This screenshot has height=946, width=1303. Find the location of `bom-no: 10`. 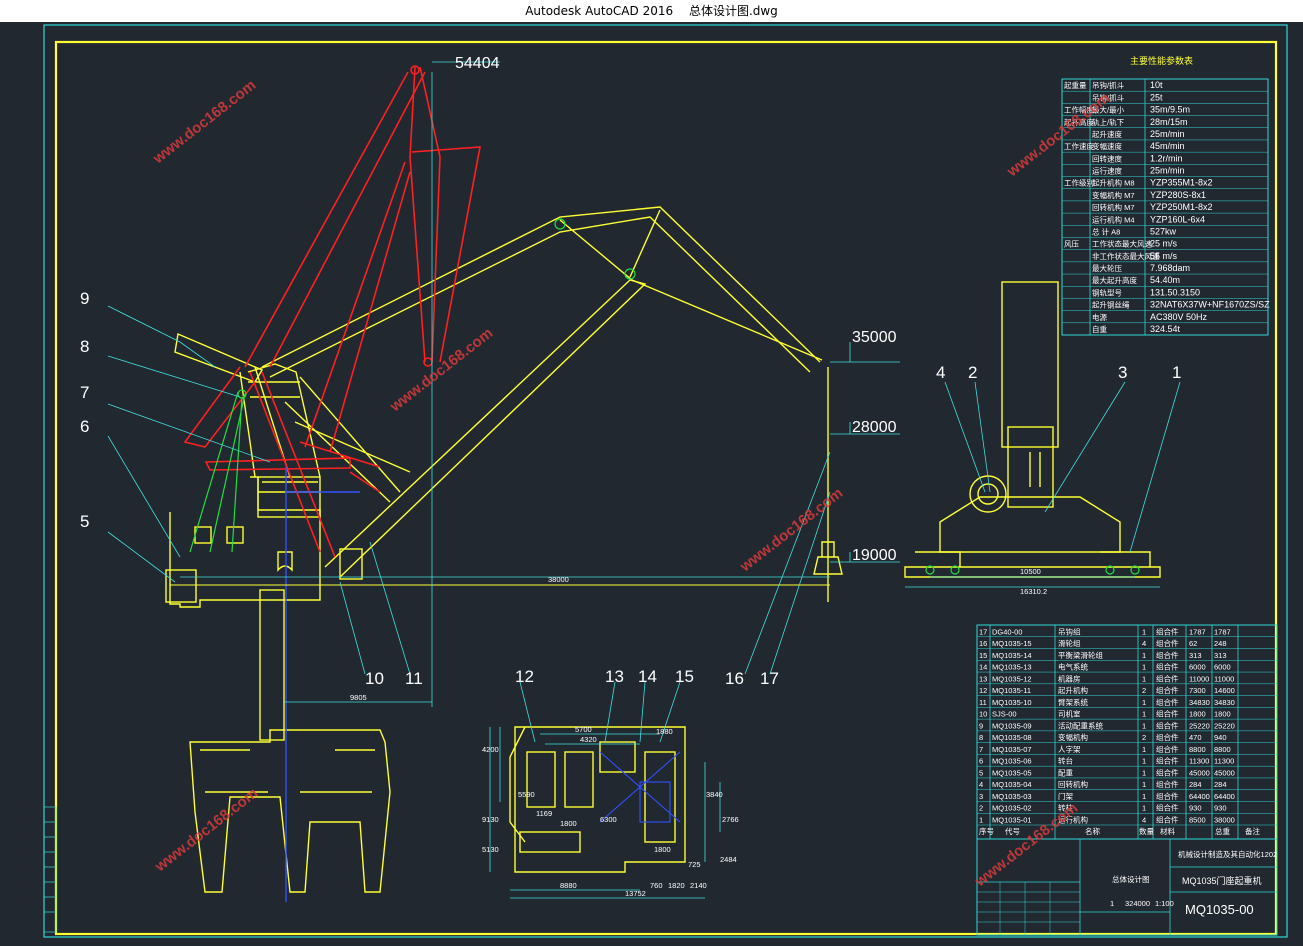

bom-no: 10 is located at coordinates (983, 714).